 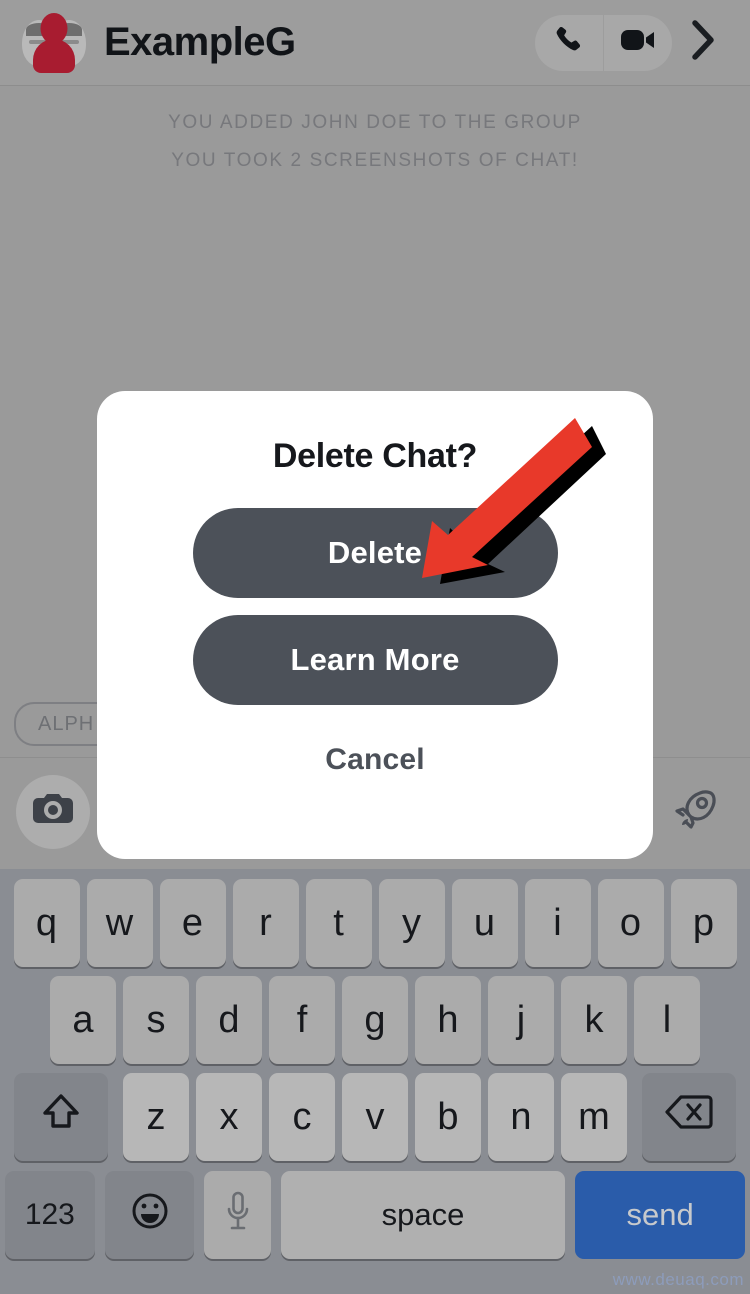 What do you see at coordinates (50, 1215) in the screenshot?
I see `numbers-key: 123` at bounding box center [50, 1215].